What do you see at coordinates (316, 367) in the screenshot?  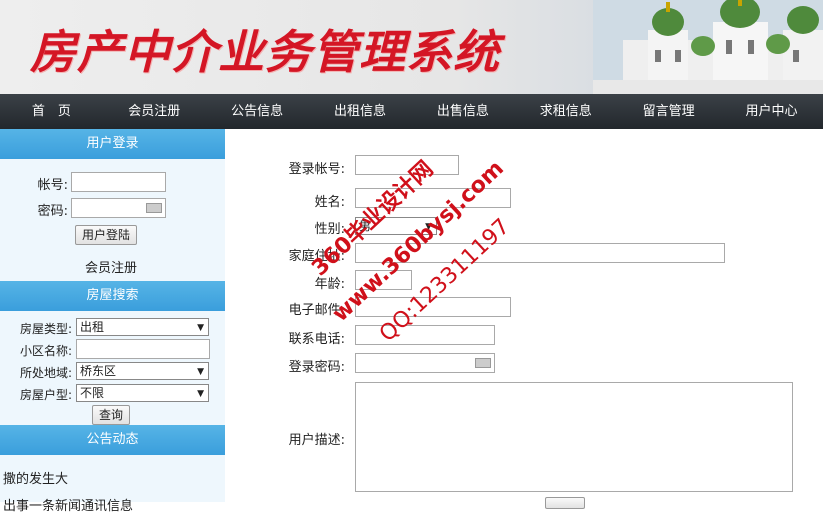 I see `password-field-label: 登录密码:` at bounding box center [316, 367].